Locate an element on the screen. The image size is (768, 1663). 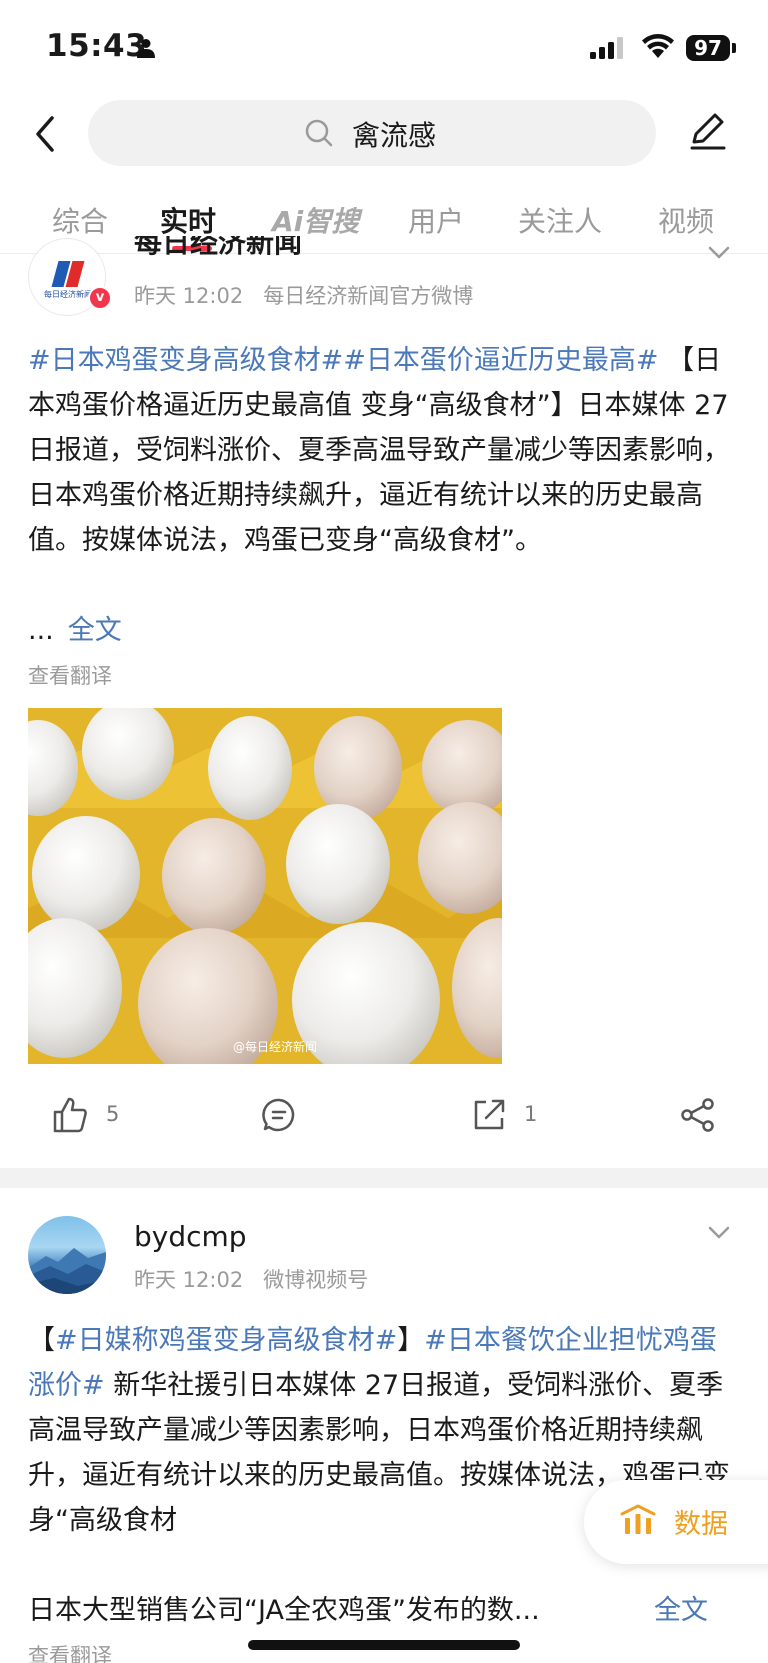
tab-realtime: 实时 is located at coordinates (188, 220).